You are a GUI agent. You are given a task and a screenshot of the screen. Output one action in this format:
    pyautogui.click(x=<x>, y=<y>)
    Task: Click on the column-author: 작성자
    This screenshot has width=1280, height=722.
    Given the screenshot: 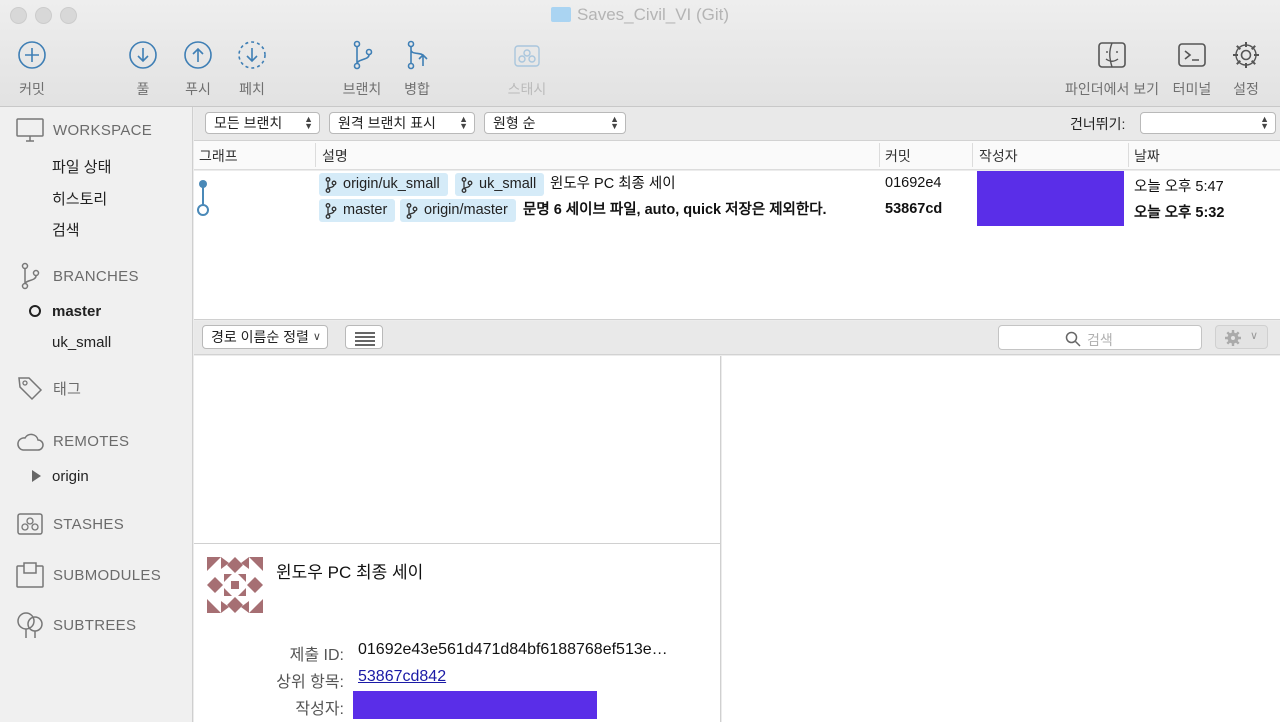 What is the action you would take?
    pyautogui.click(x=998, y=156)
    